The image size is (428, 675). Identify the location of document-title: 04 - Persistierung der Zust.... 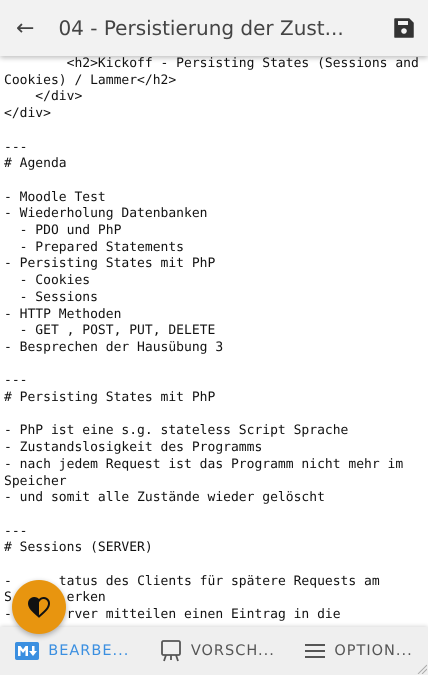
(201, 28).